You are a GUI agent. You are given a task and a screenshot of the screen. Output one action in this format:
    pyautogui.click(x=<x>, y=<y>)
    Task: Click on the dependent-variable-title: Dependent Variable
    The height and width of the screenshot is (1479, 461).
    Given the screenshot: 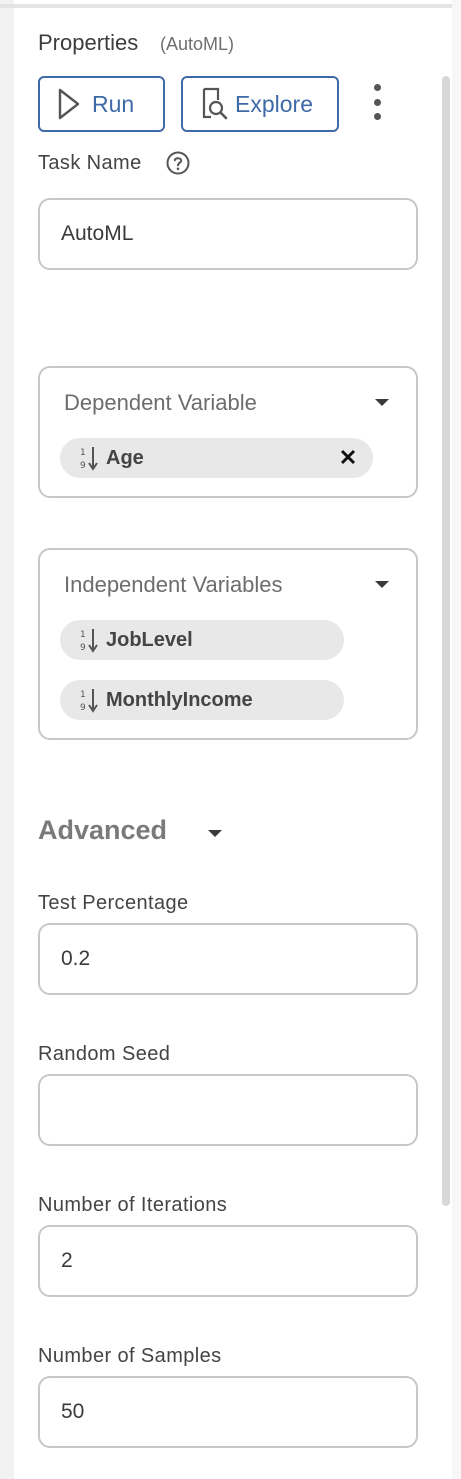 What is the action you would take?
    pyautogui.click(x=160, y=402)
    